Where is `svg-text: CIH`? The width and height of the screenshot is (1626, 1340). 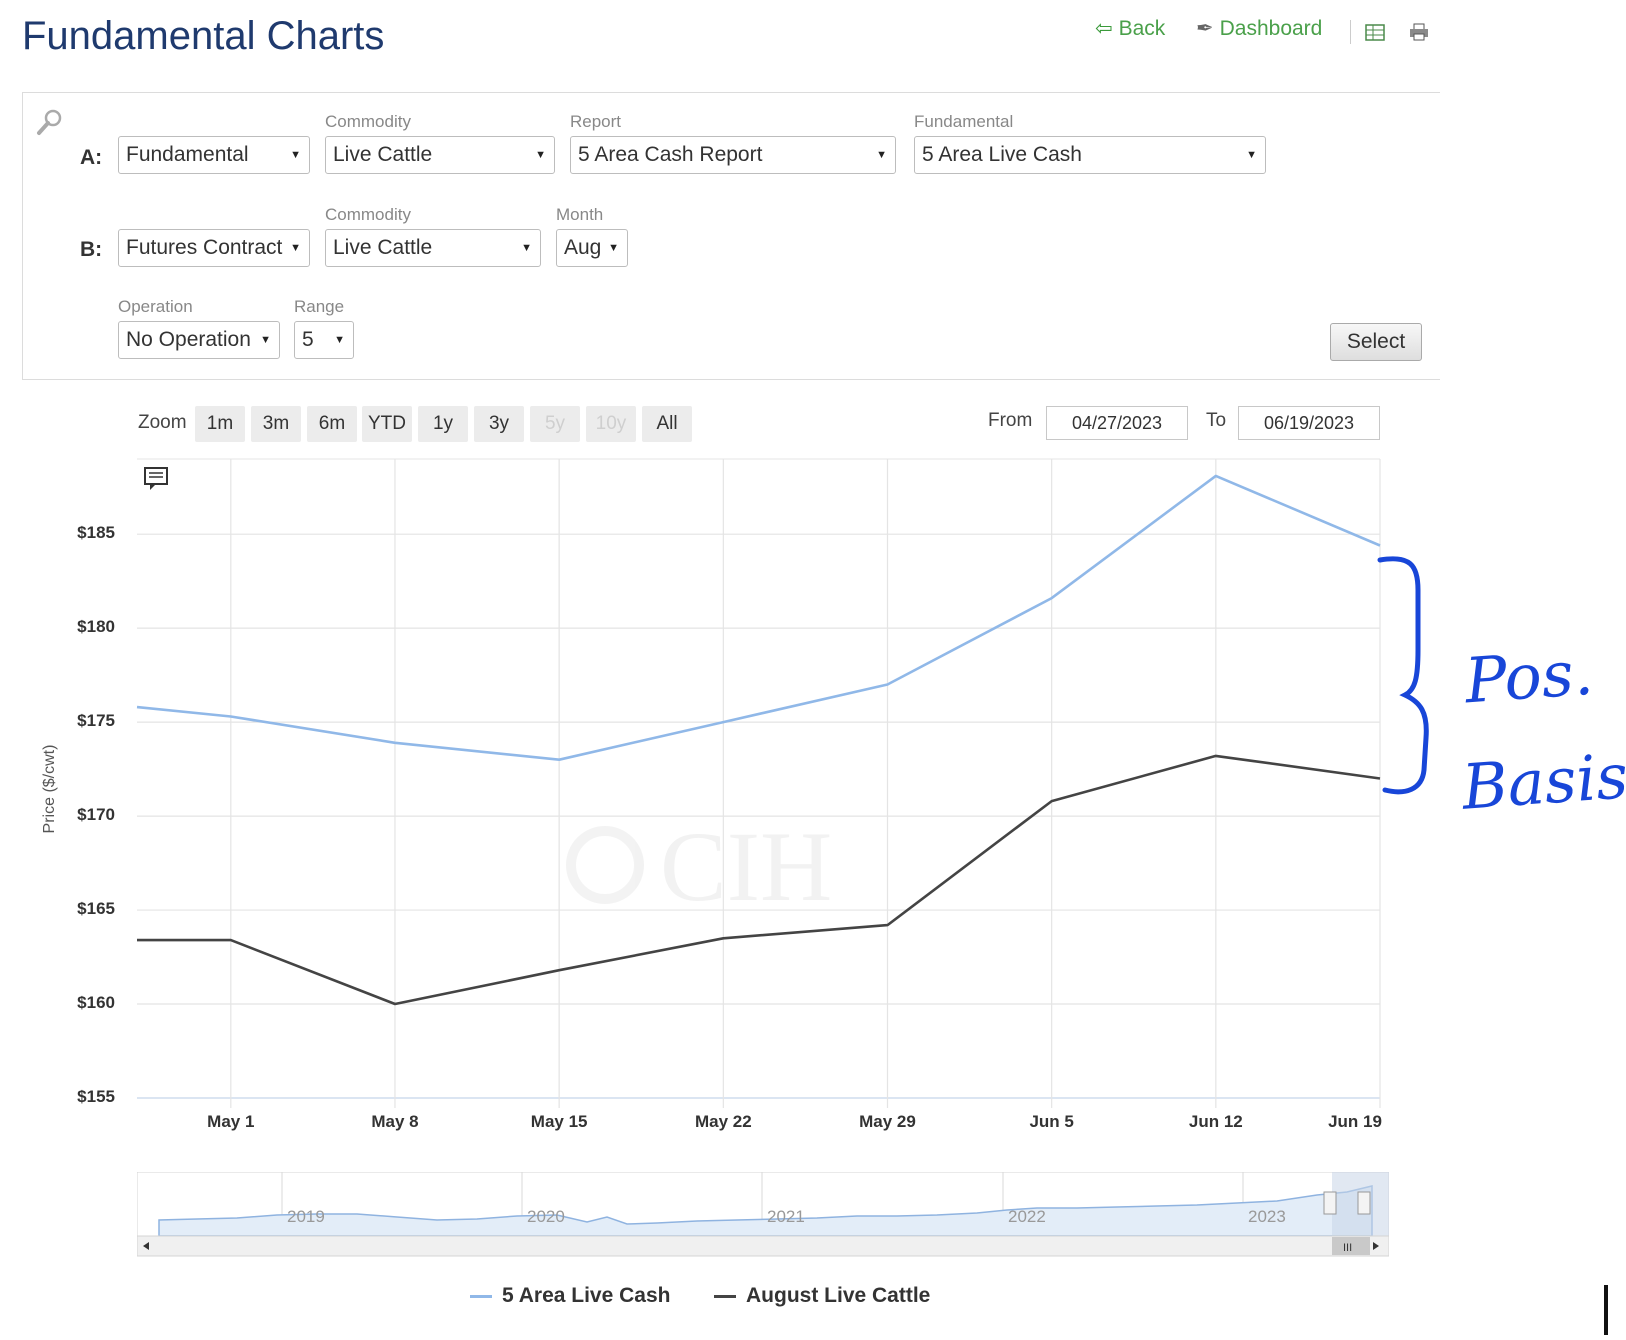 svg-text: CIH is located at coordinates (746, 866).